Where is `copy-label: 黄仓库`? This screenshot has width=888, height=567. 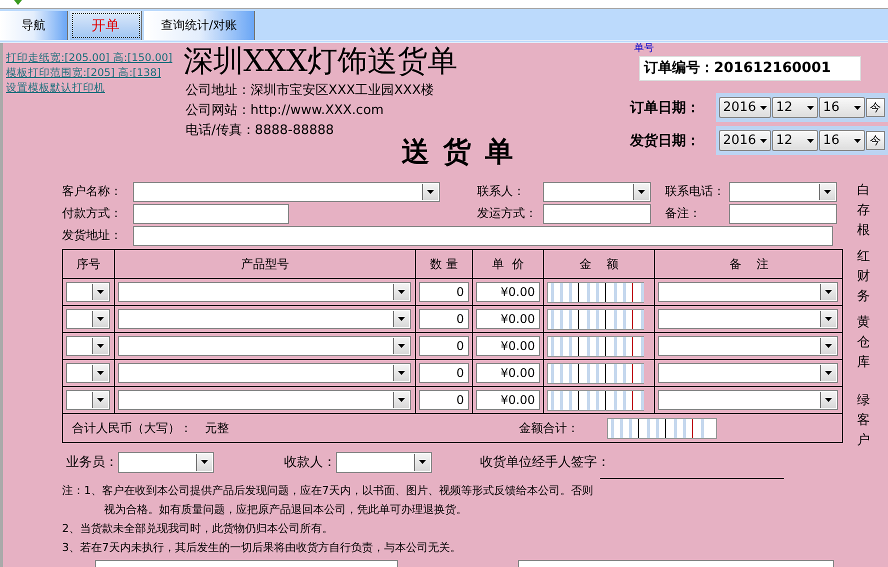 copy-label: 黄仓库 is located at coordinates (863, 343).